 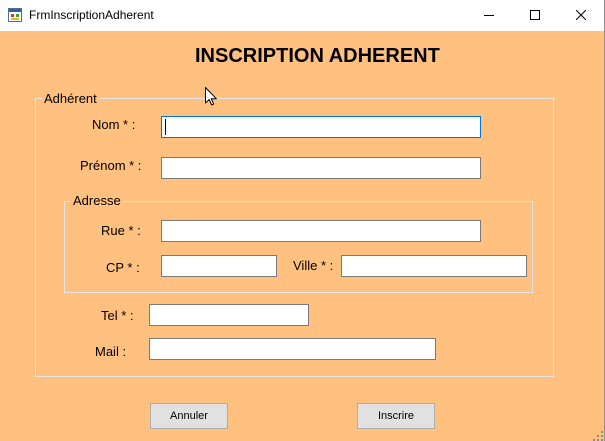 I want to click on page-title: INSCRIPTION ADHERENT, so click(x=317, y=56).